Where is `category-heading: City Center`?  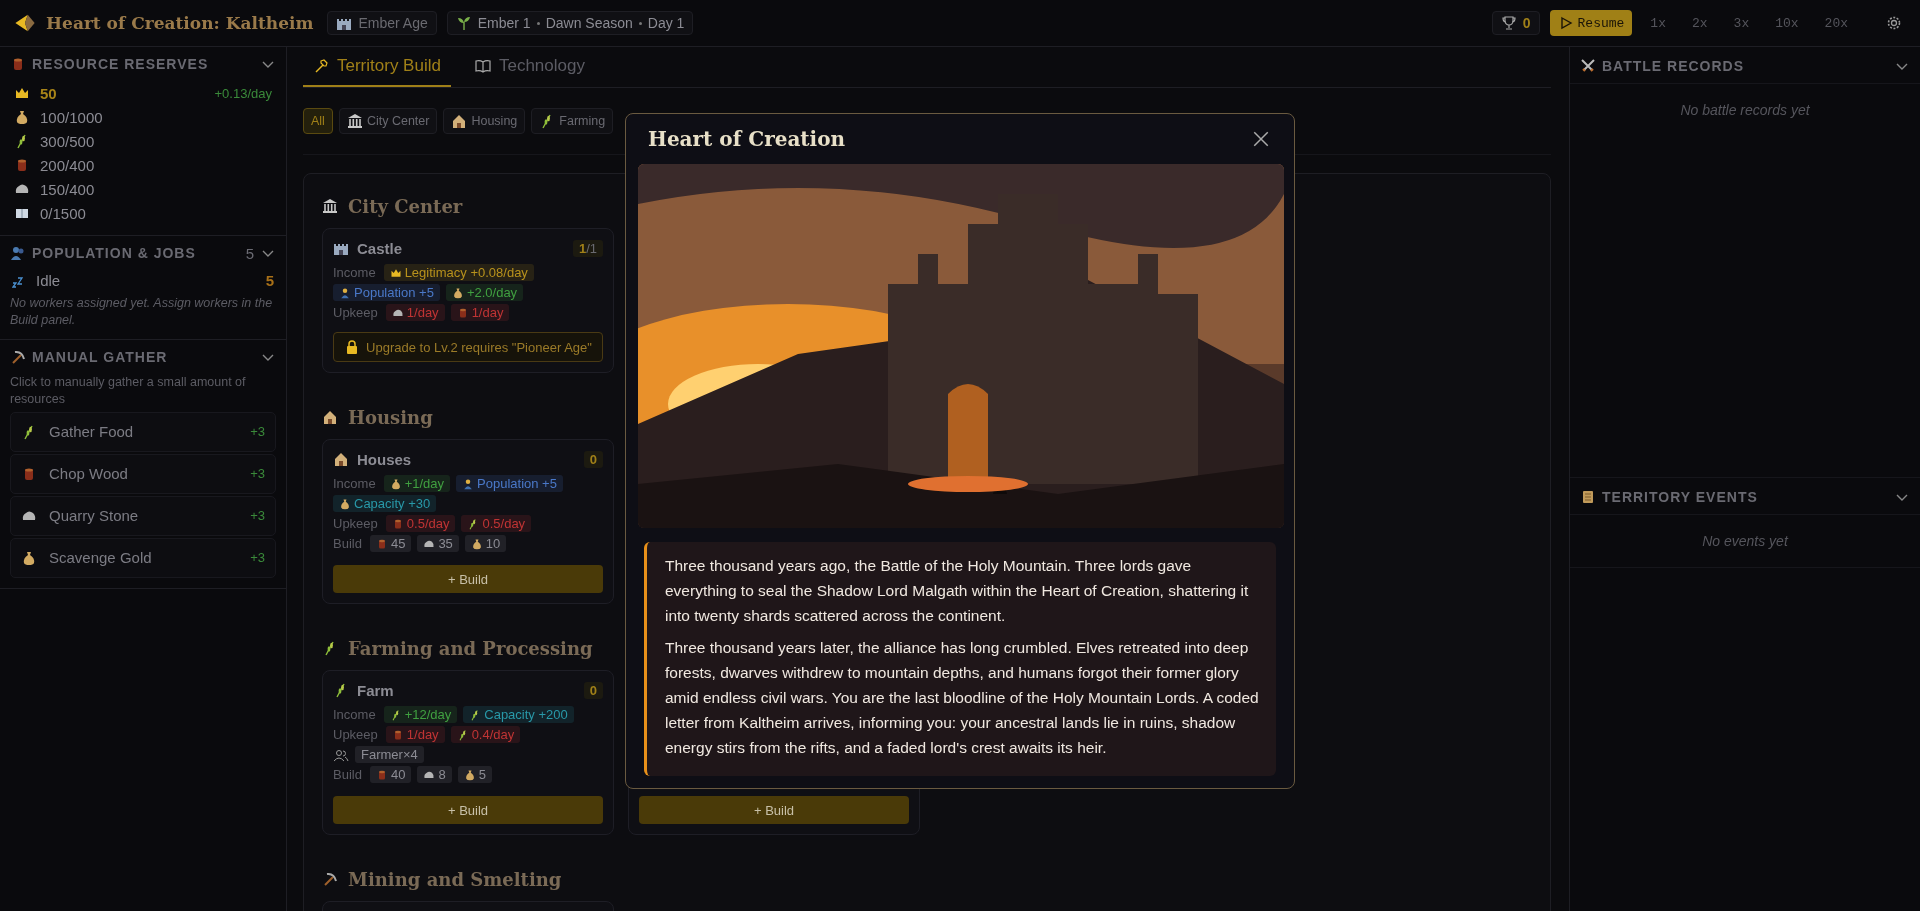
category-heading: City Center is located at coordinates (405, 206).